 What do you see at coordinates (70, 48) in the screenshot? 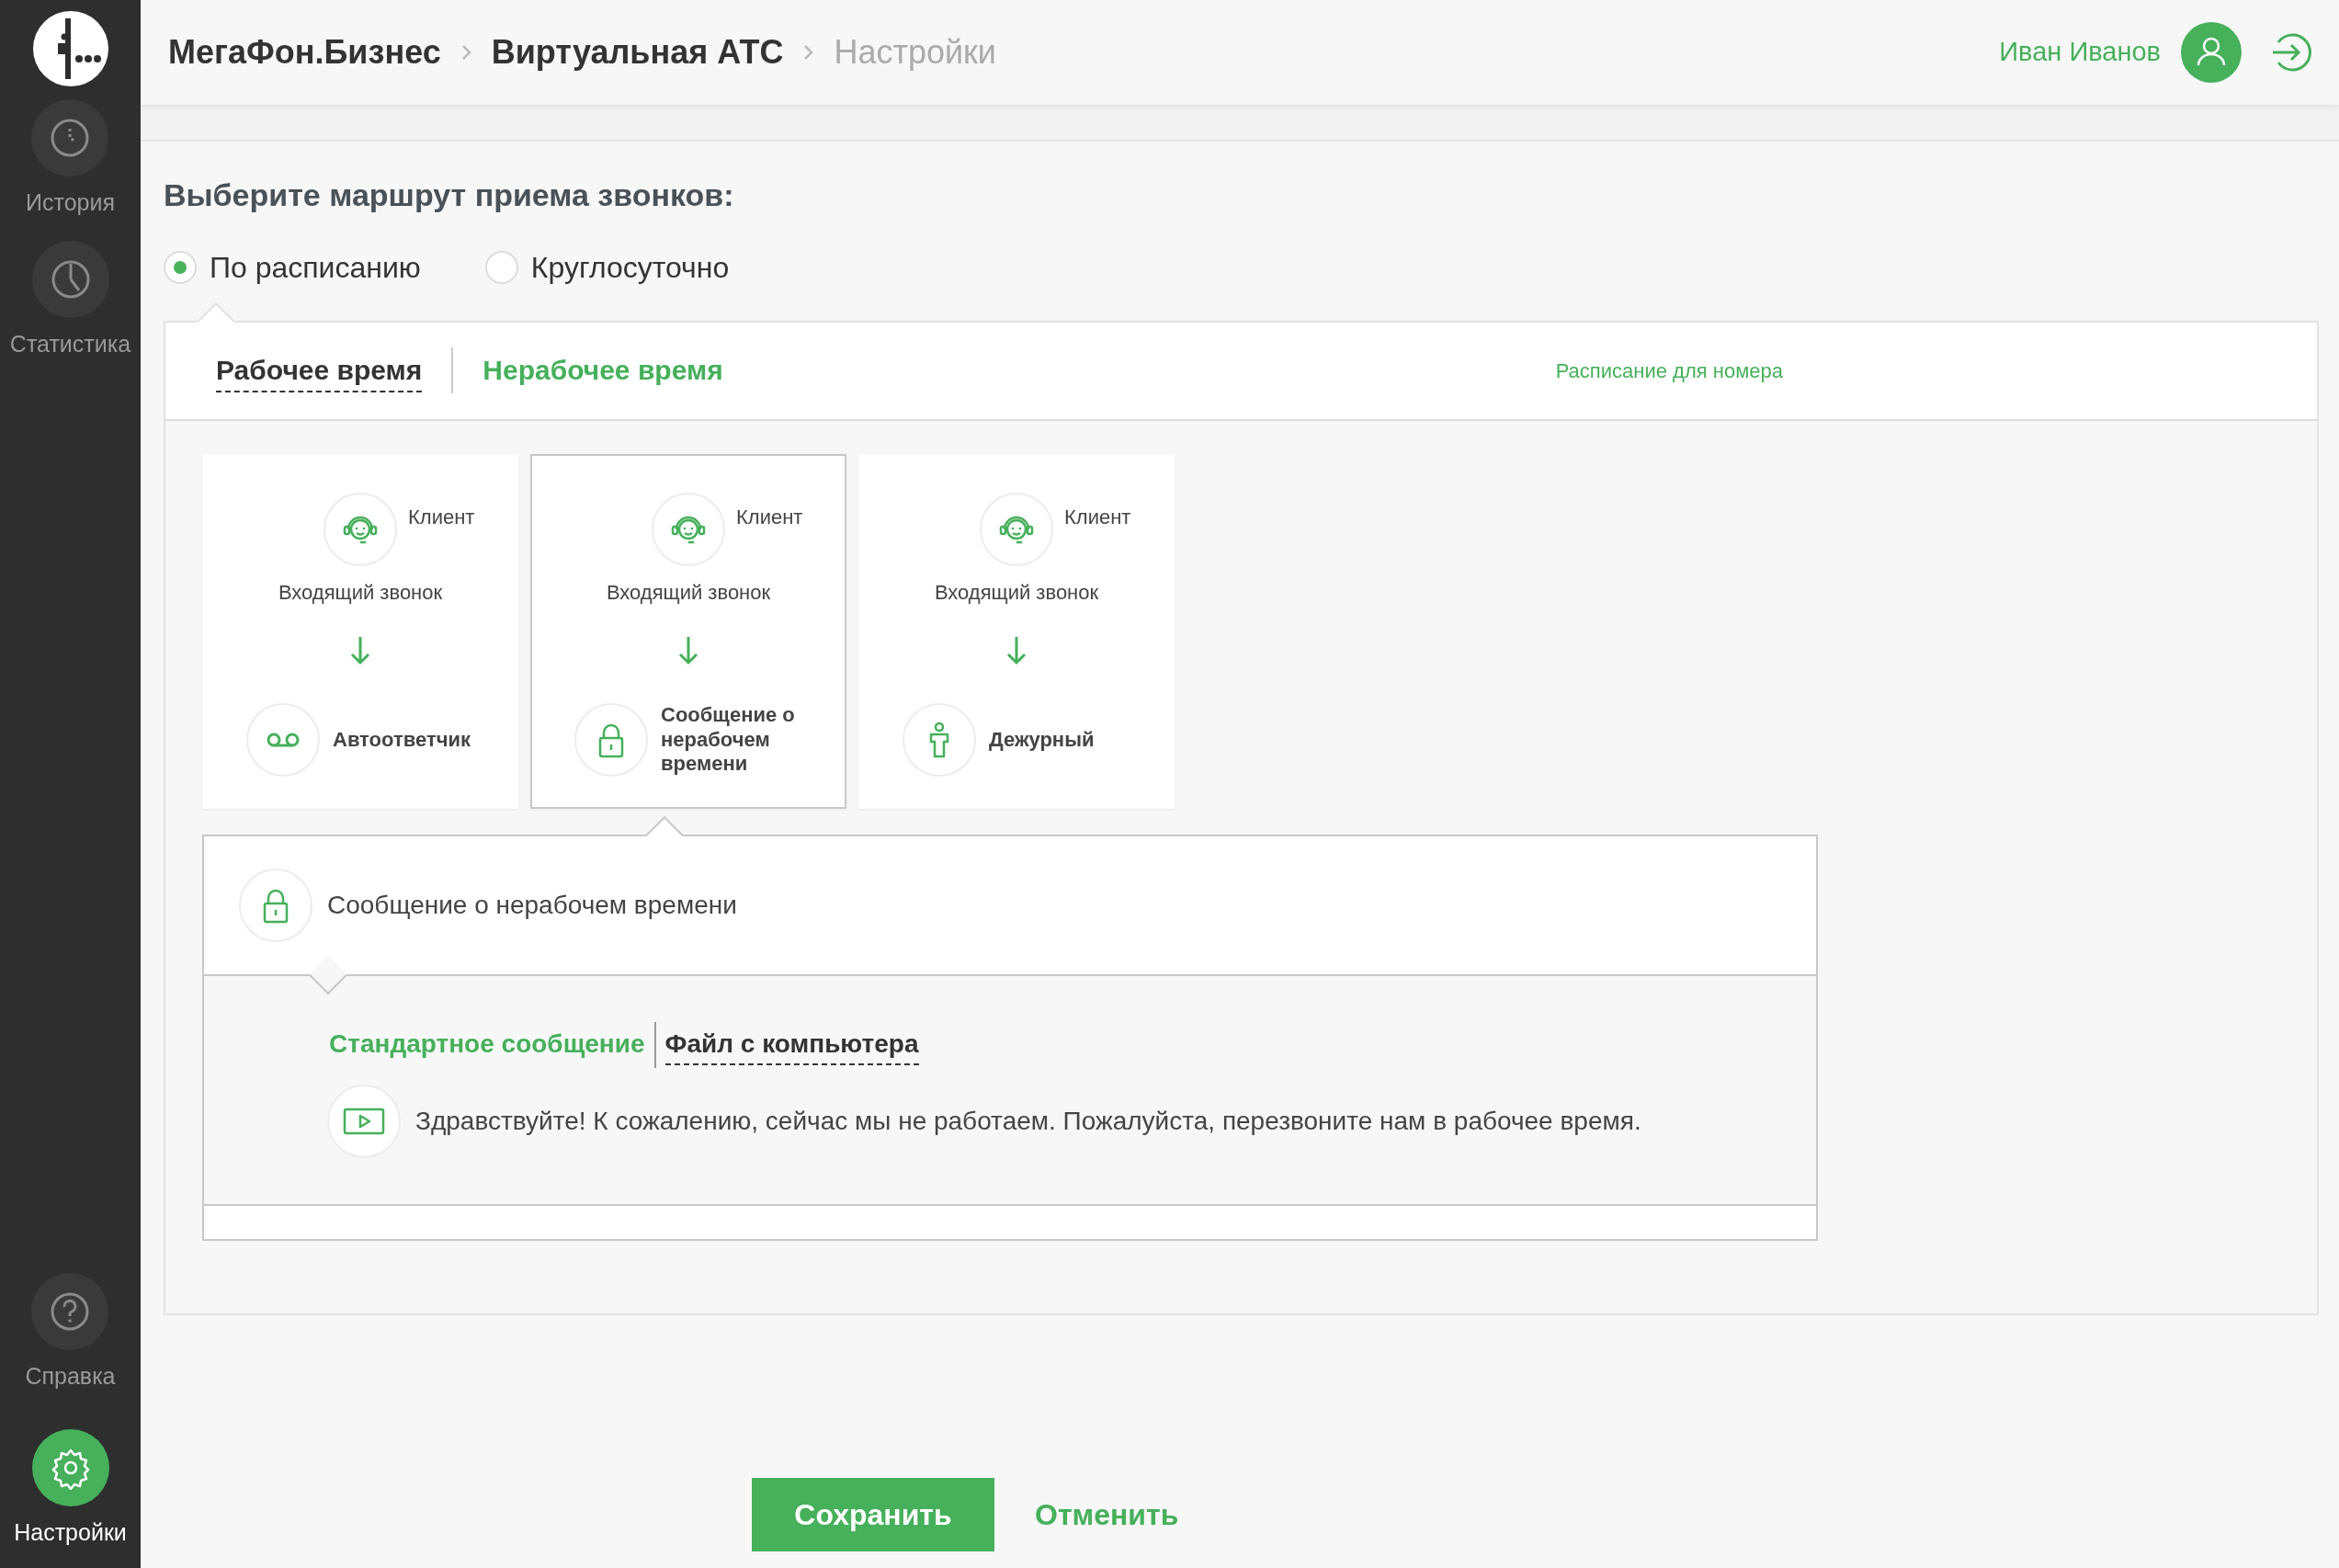
I see `logo-icon` at bounding box center [70, 48].